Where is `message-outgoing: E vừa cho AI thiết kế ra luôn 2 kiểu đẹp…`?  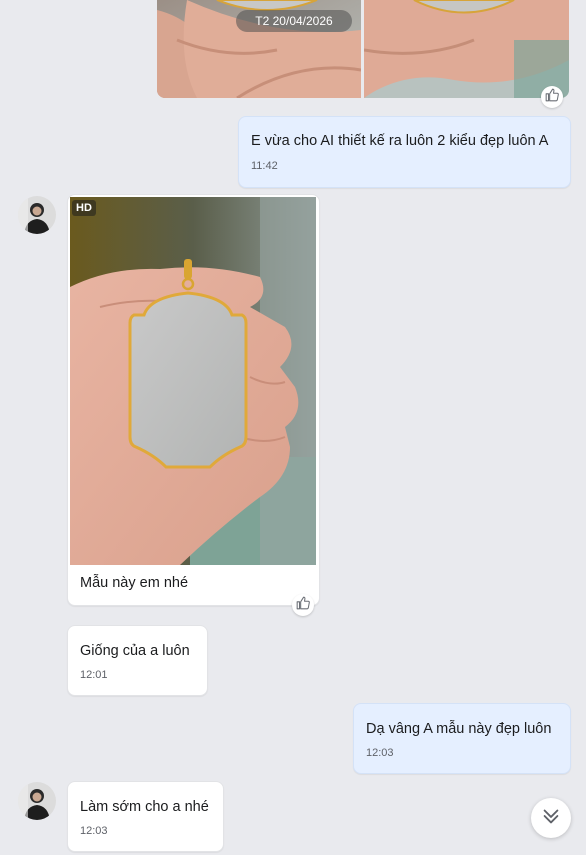
message-outgoing: E vừa cho AI thiết kế ra luôn 2 kiểu đẹp… is located at coordinates (404, 152).